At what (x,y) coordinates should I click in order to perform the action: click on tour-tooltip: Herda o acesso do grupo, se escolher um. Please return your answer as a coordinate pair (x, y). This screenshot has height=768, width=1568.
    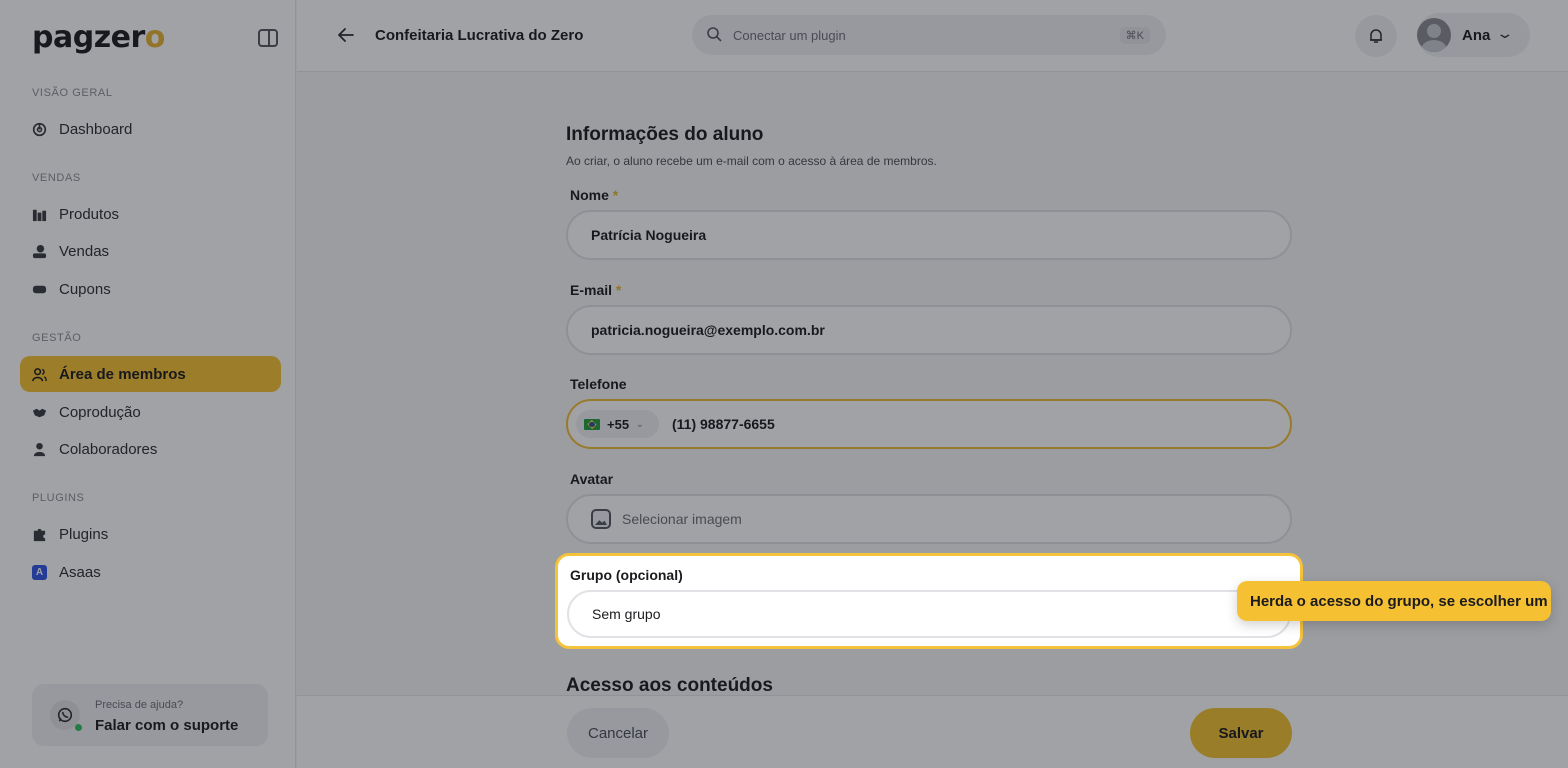
    Looking at the image, I should click on (1394, 601).